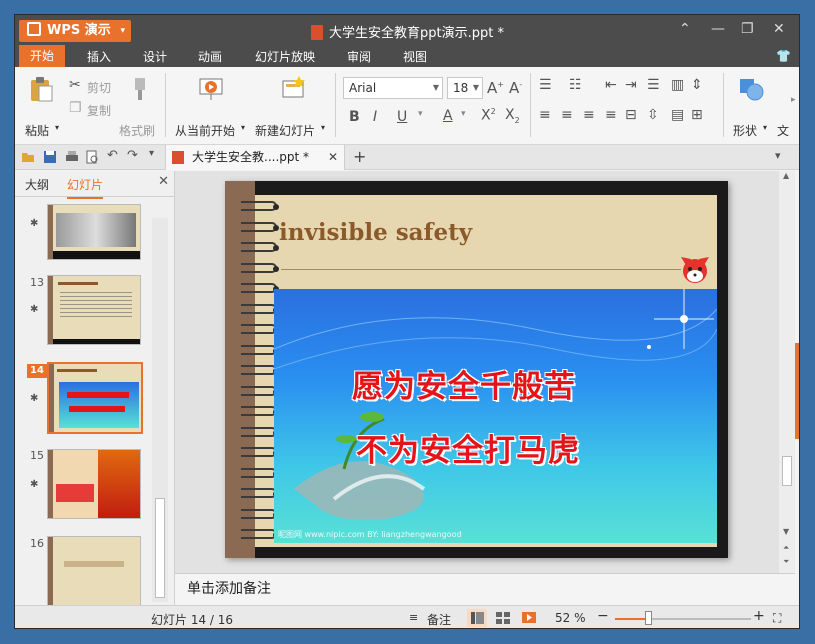  I want to click on notes-toggle-icon: ≡, so click(413, 617).